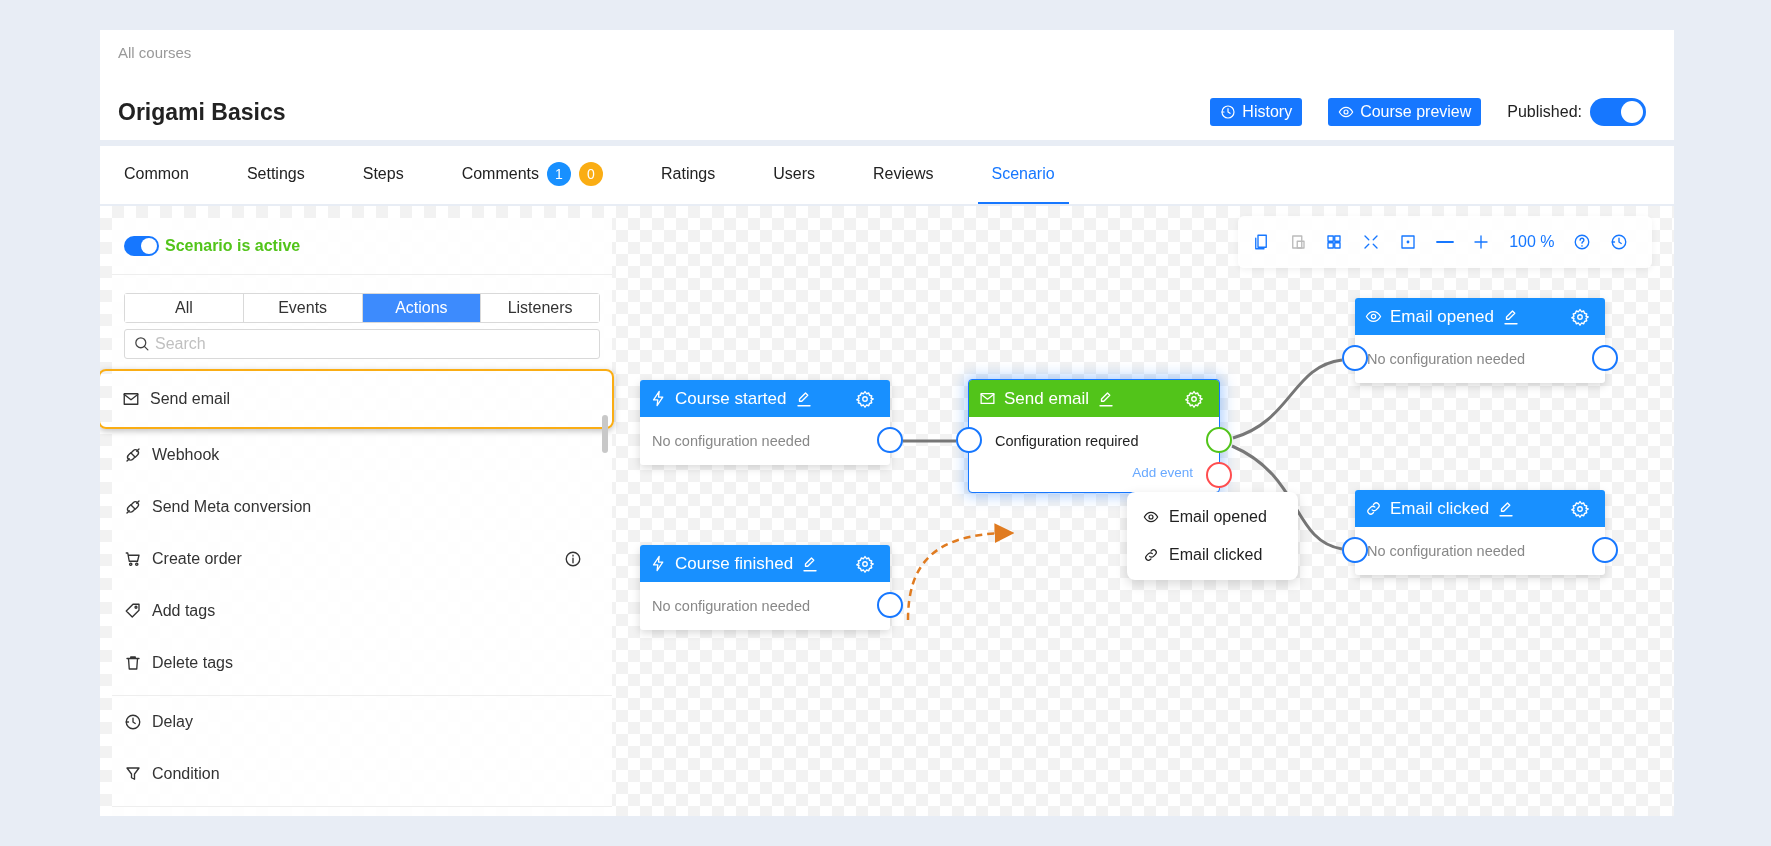  What do you see at coordinates (903, 175) in the screenshot?
I see `tab: Reviews` at bounding box center [903, 175].